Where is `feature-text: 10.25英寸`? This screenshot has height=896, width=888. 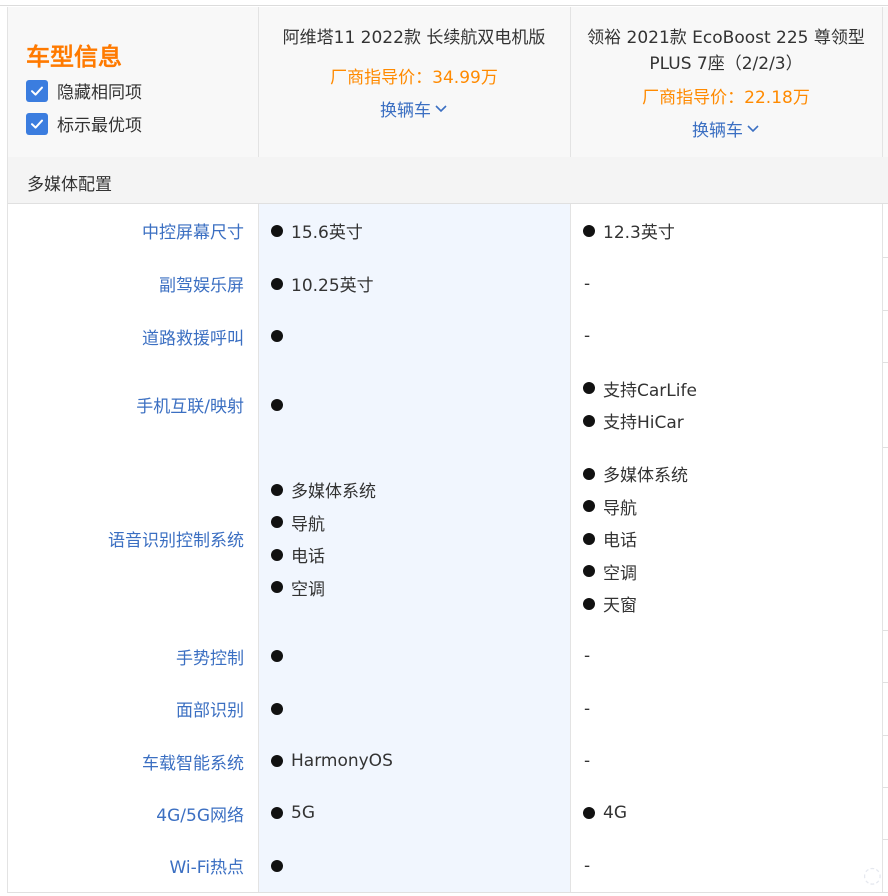 feature-text: 10.25英寸 is located at coordinates (332, 283).